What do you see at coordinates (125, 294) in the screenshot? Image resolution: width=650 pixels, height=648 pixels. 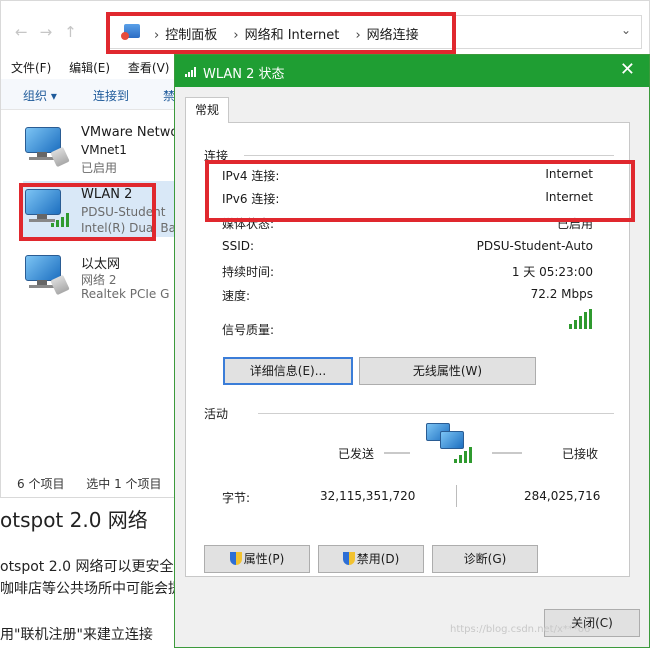 I see `connection-device: Realtek PCIe G` at bounding box center [125, 294].